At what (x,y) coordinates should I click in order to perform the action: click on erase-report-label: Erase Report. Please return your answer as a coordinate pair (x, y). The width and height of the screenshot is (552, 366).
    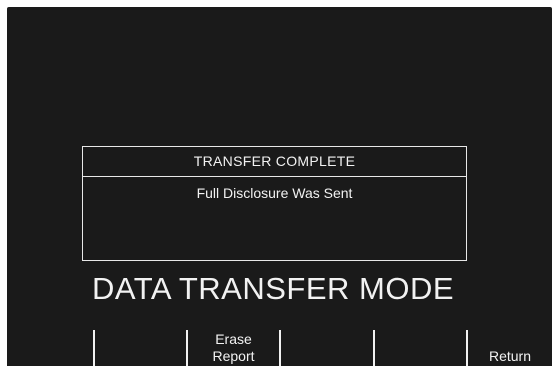
    Looking at the image, I should click on (233, 347).